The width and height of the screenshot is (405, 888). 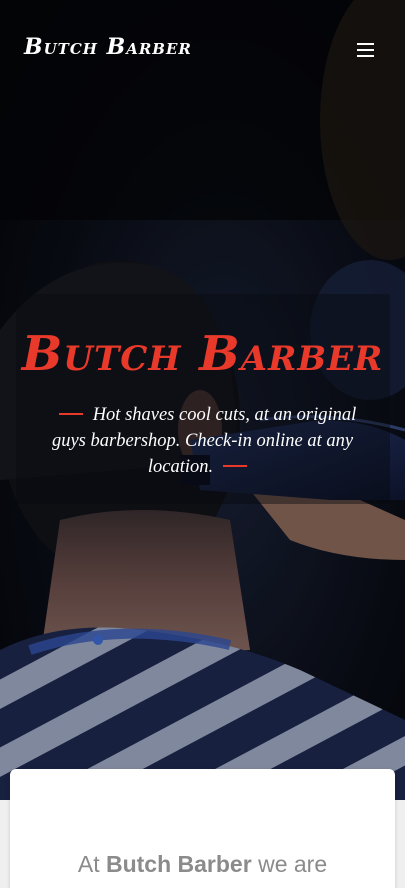 I want to click on intro-brand: Butch Barber, so click(x=178, y=864).